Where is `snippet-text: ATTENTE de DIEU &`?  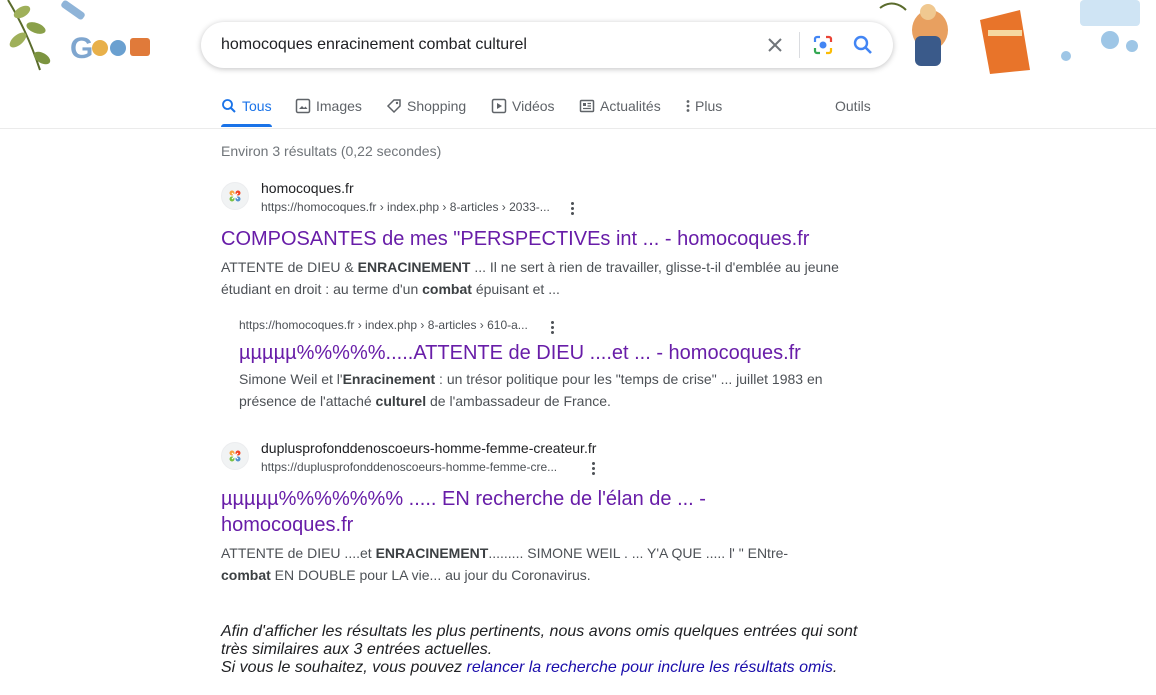
snippet-text: ATTENTE de DIEU & is located at coordinates (289, 267).